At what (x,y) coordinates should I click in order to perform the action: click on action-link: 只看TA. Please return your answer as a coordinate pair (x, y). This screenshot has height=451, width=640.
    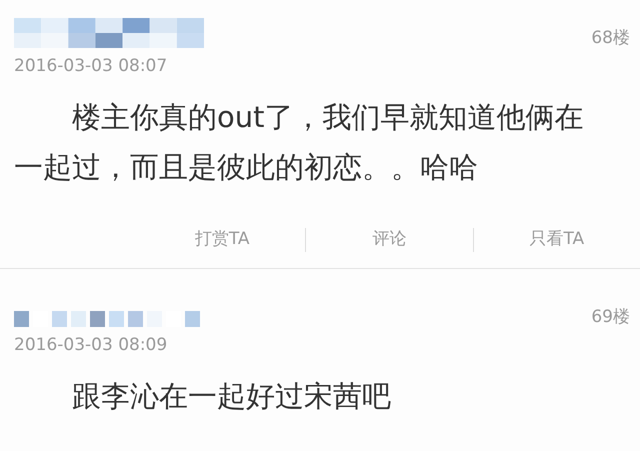
    Looking at the image, I should click on (557, 240).